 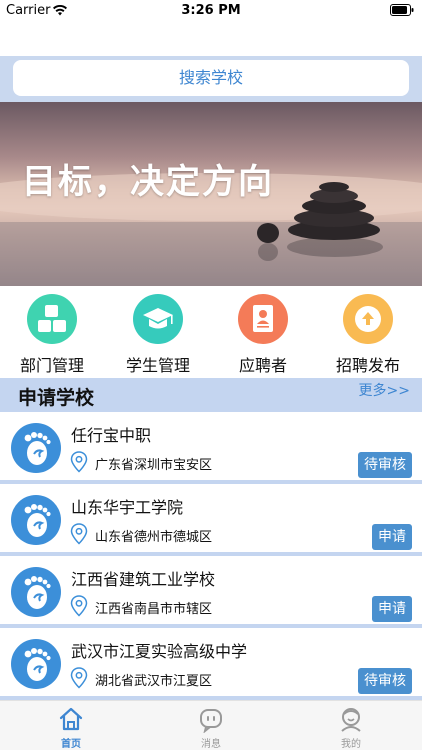 I want to click on school-location: 山东省德州市德城区, so click(x=154, y=537).